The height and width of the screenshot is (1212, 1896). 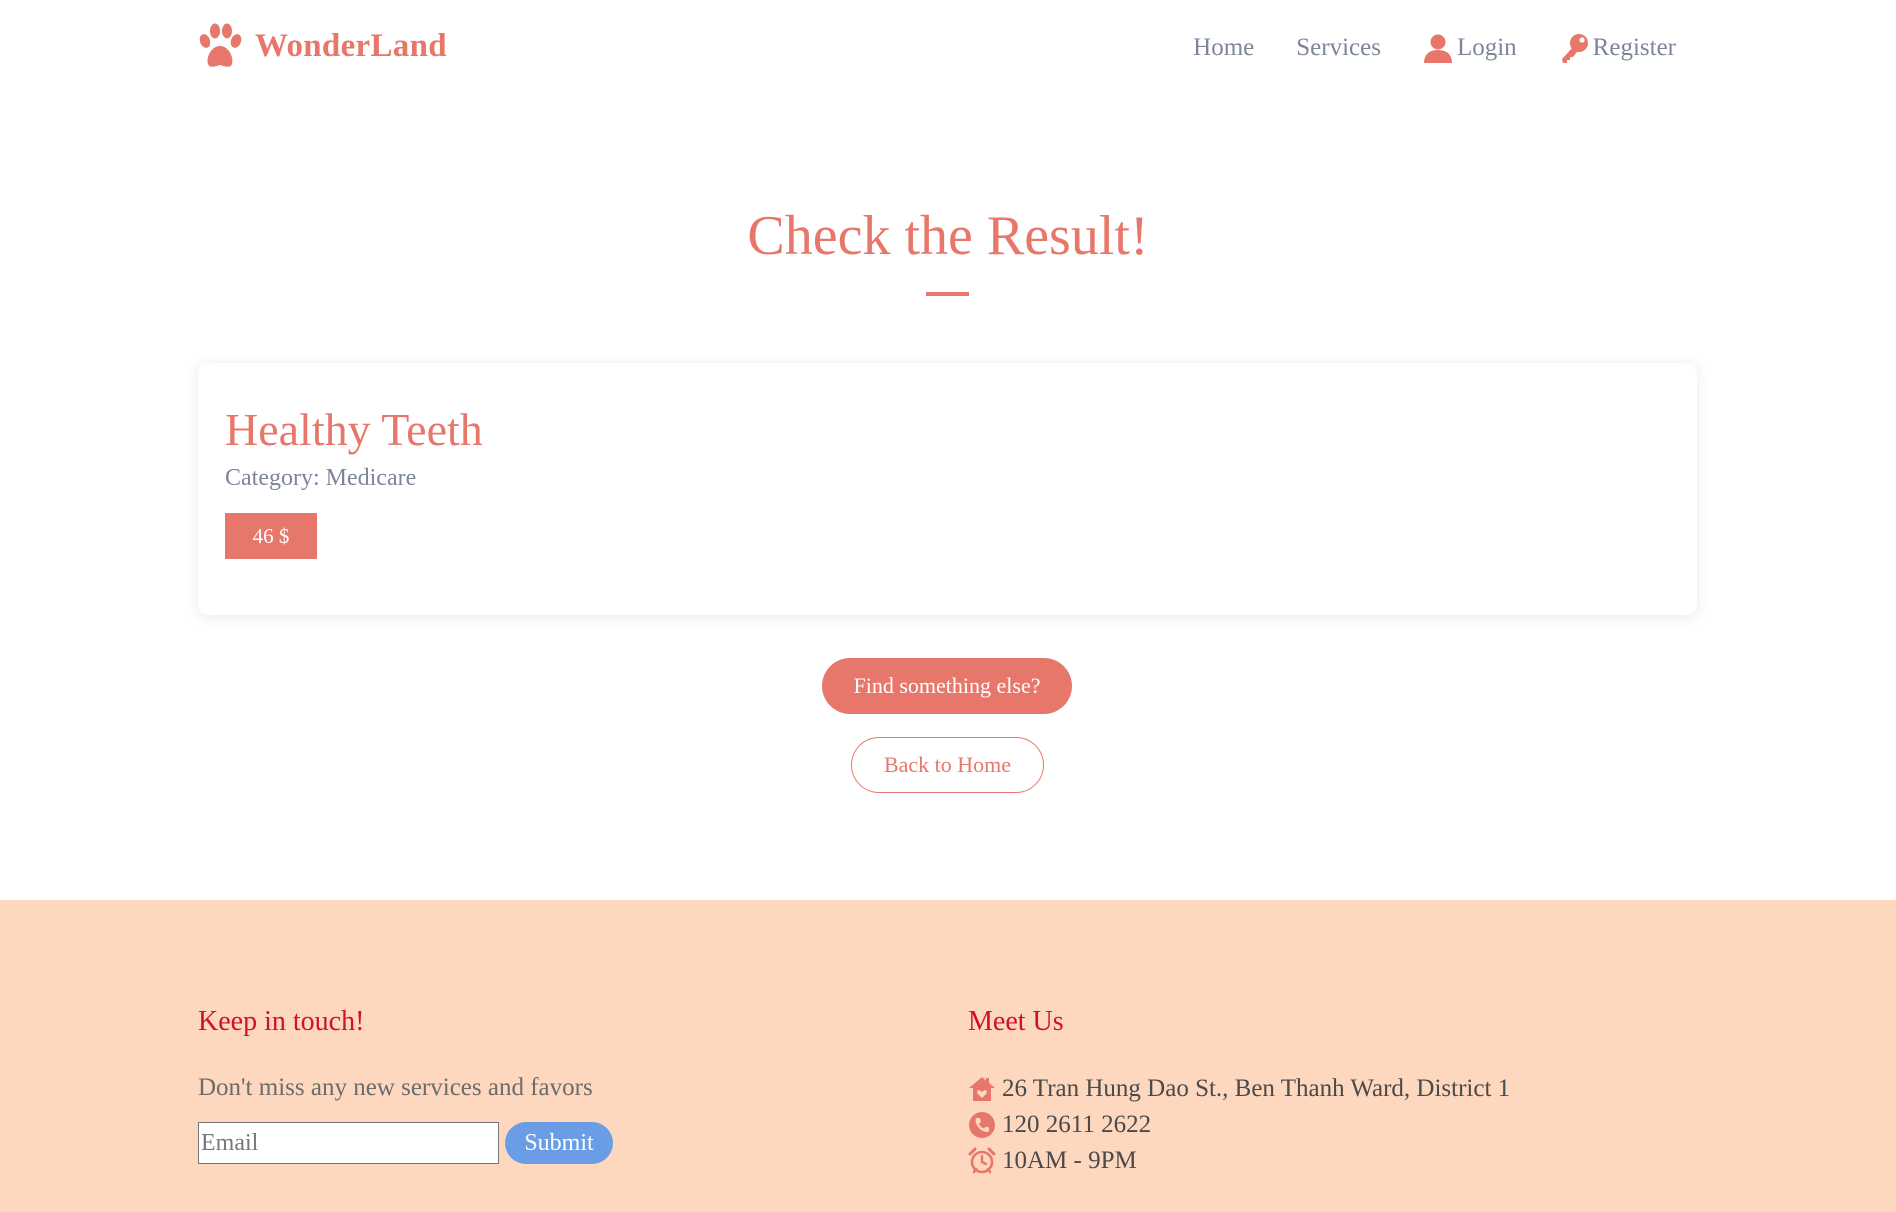 I want to click on find-something-else-button: Find something else?, so click(x=947, y=686).